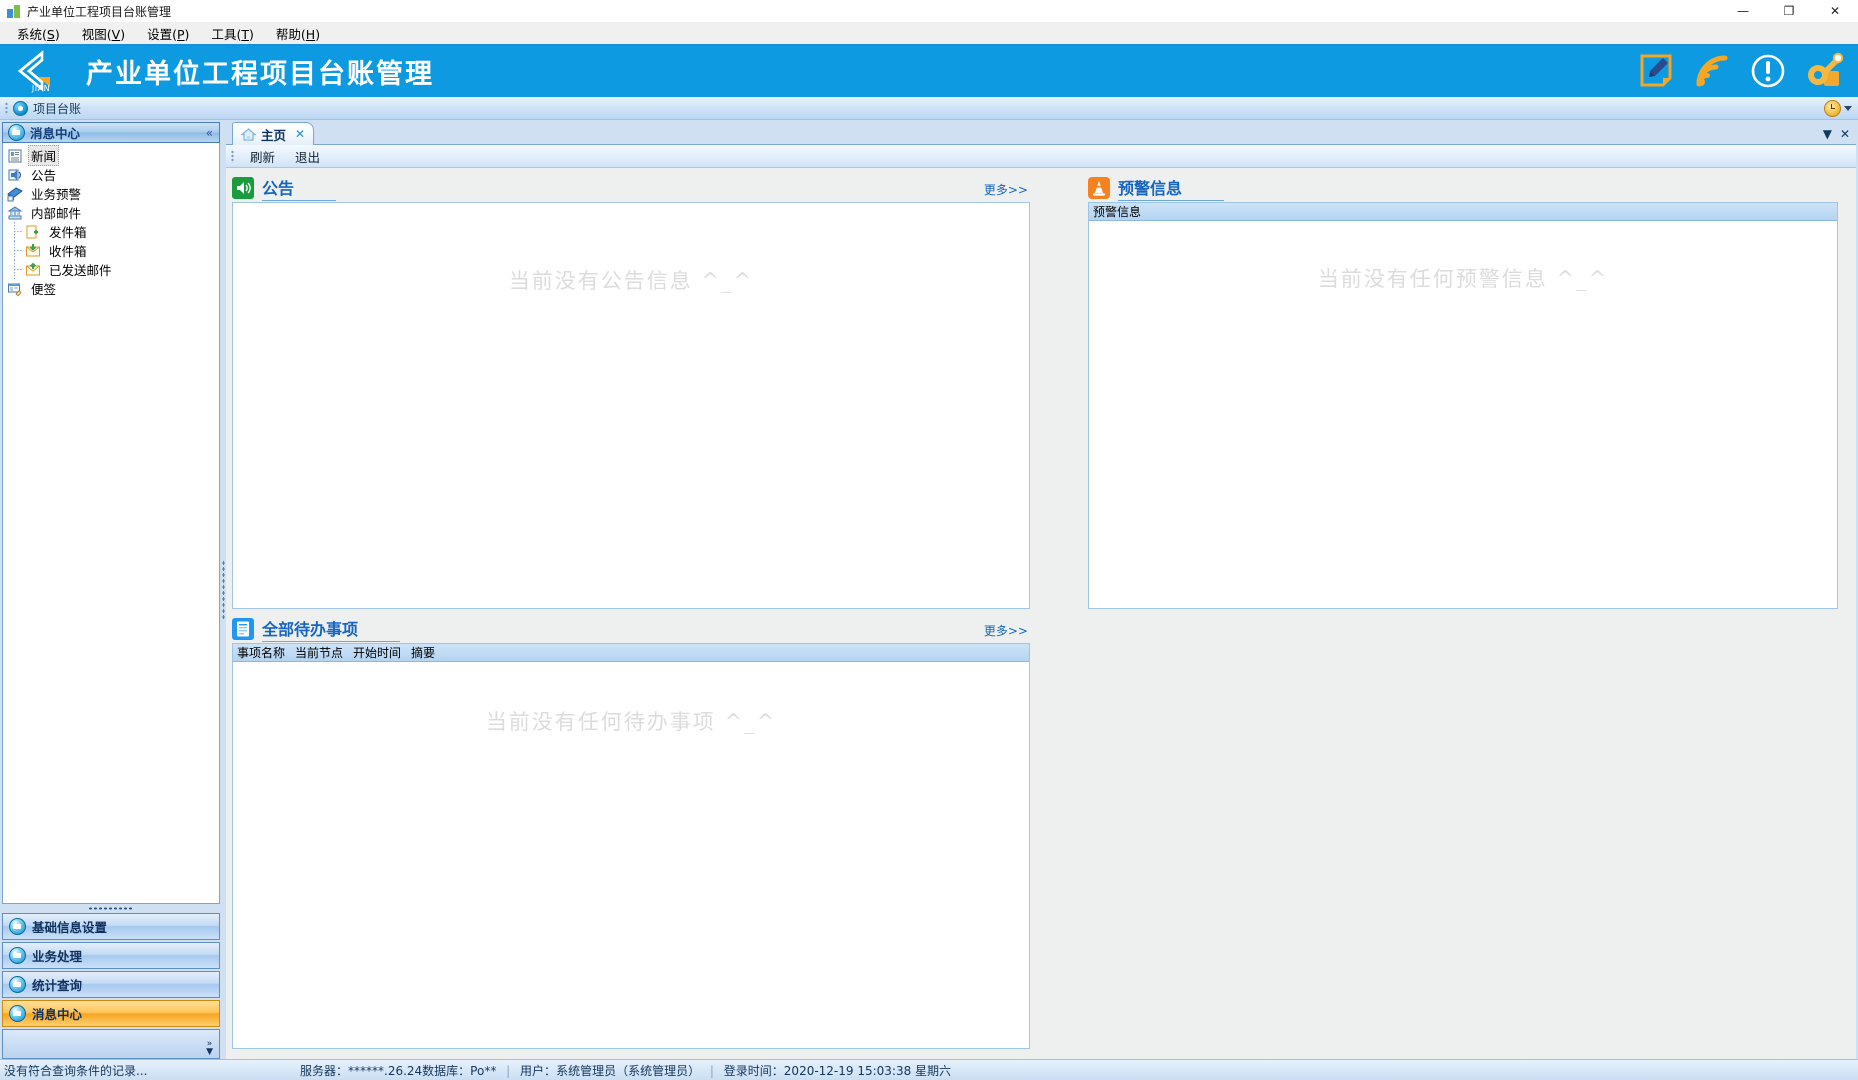  Describe the element at coordinates (111, 926) in the screenshot. I see `nav-button-basic-info-settings: 基础信息设置` at that location.